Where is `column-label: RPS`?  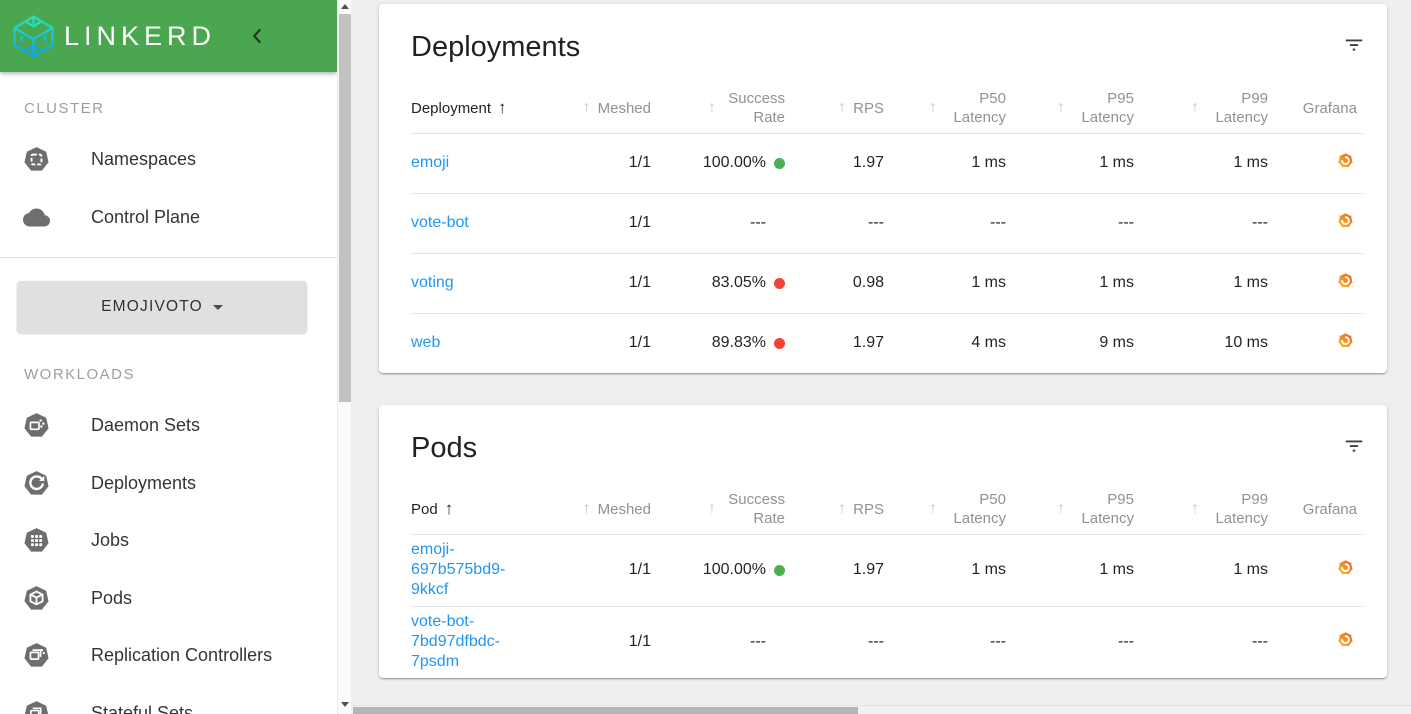
column-label: RPS is located at coordinates (868, 108).